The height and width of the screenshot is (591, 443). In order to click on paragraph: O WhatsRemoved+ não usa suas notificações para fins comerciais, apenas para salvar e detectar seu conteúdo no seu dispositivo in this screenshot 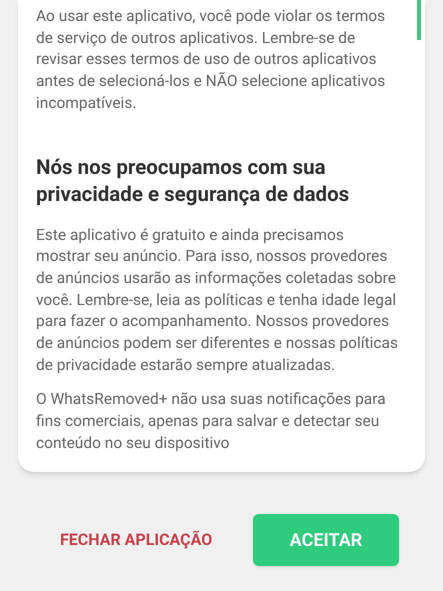, I will do `click(211, 421)`.